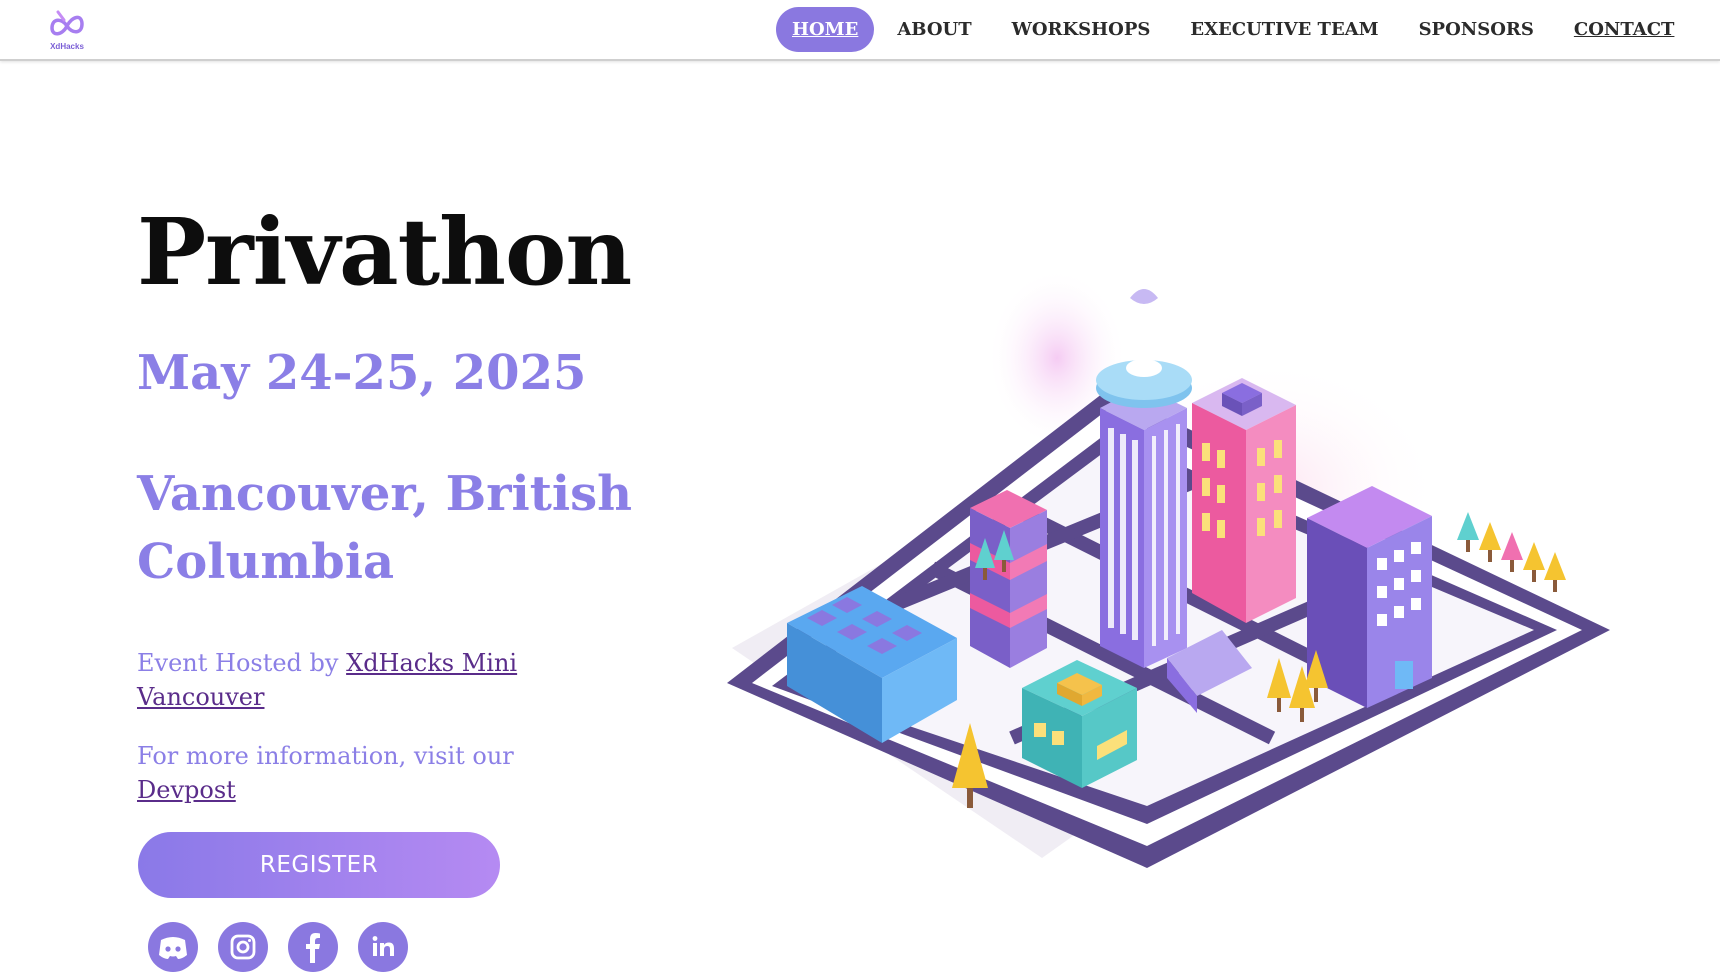 Image resolution: width=1720 pixels, height=972 pixels. I want to click on event-location: Vancouver, British Columbia, so click(385, 528).